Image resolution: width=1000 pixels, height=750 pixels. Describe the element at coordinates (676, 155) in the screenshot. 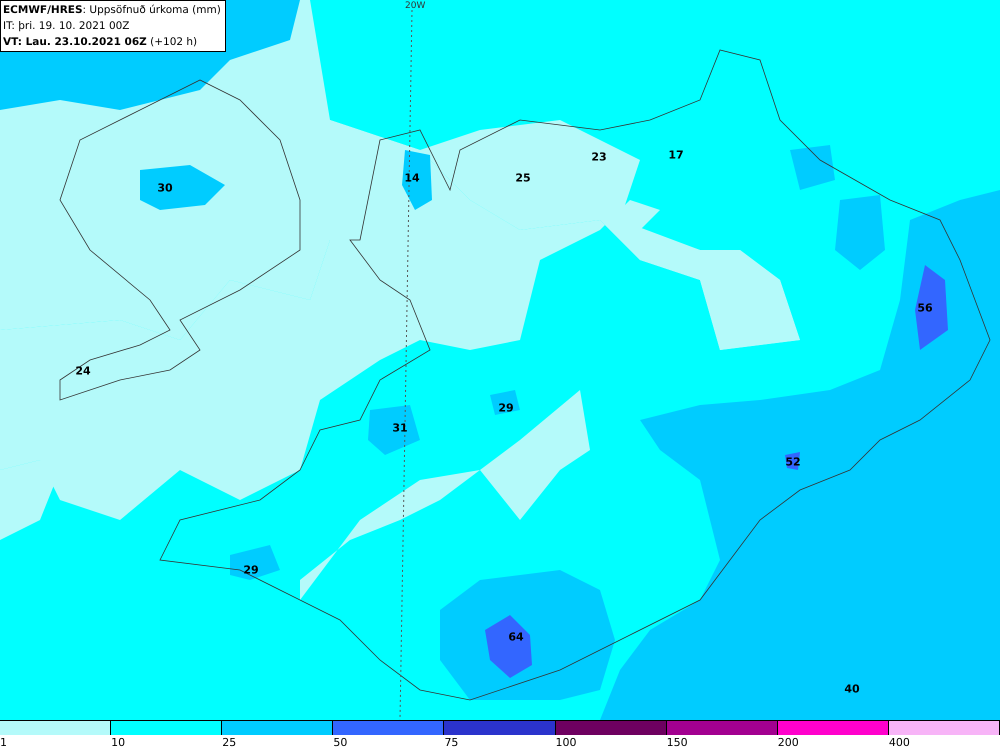

I see `value-label: 17` at that location.